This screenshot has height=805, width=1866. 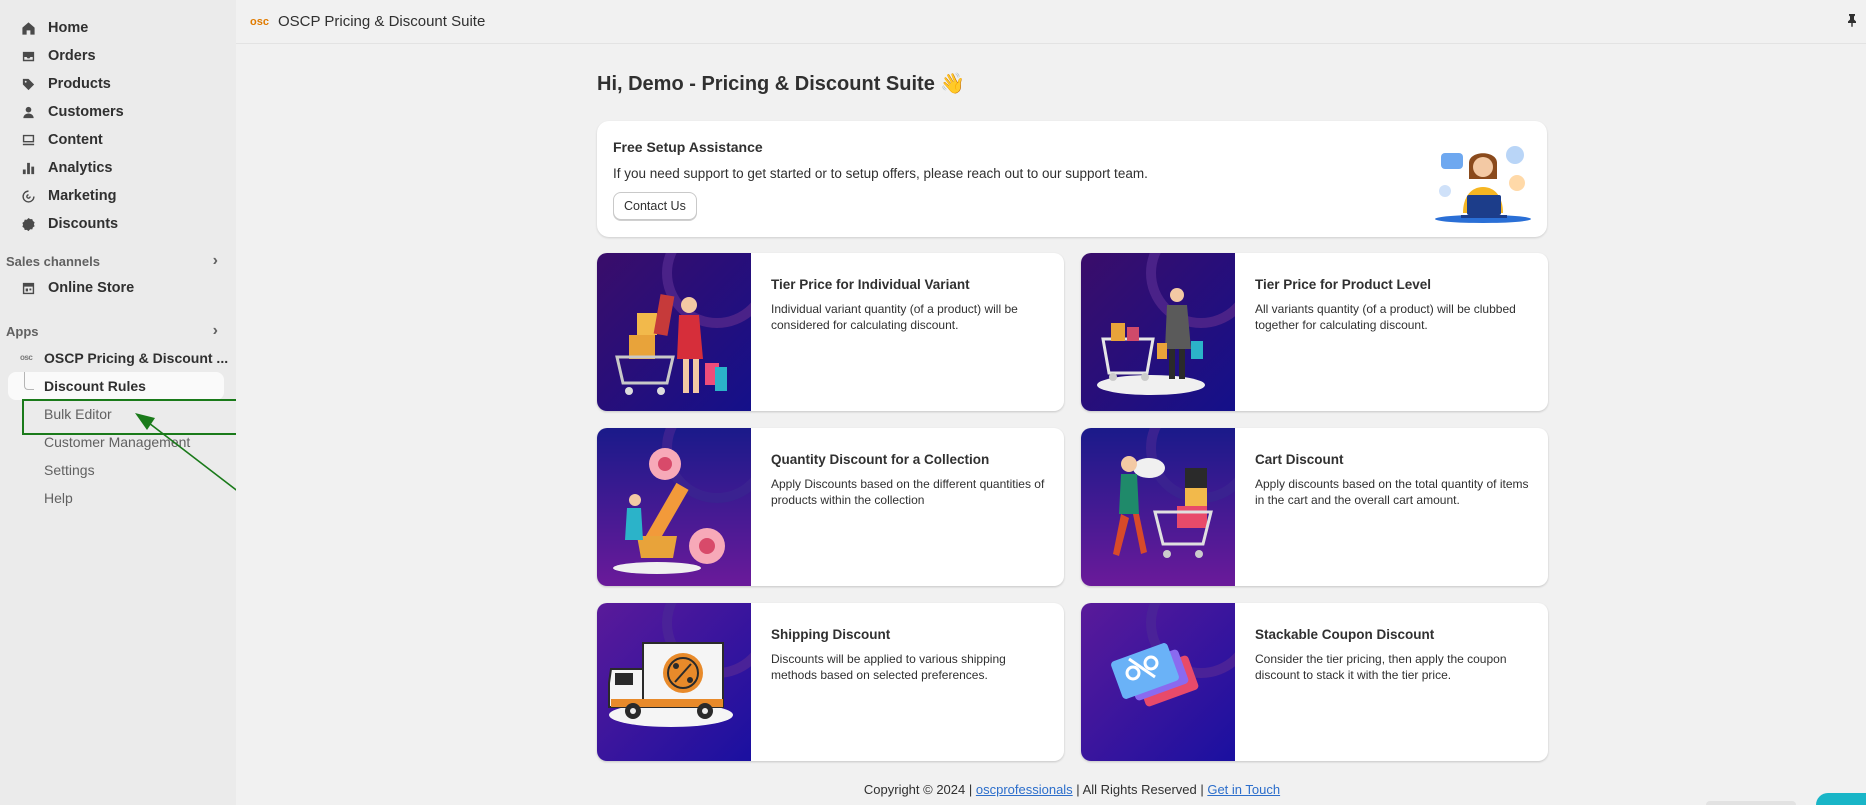 What do you see at coordinates (655, 206) in the screenshot?
I see `contact-us-button: Contact Us` at bounding box center [655, 206].